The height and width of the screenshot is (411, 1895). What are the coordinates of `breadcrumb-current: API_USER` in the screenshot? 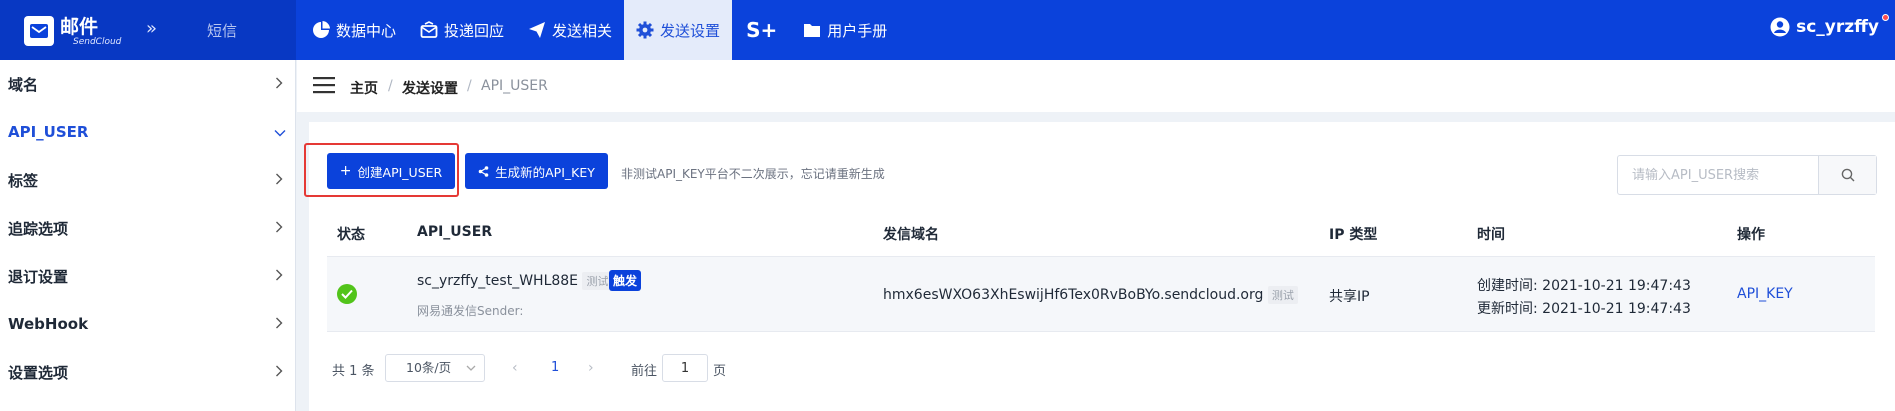 It's located at (514, 86).